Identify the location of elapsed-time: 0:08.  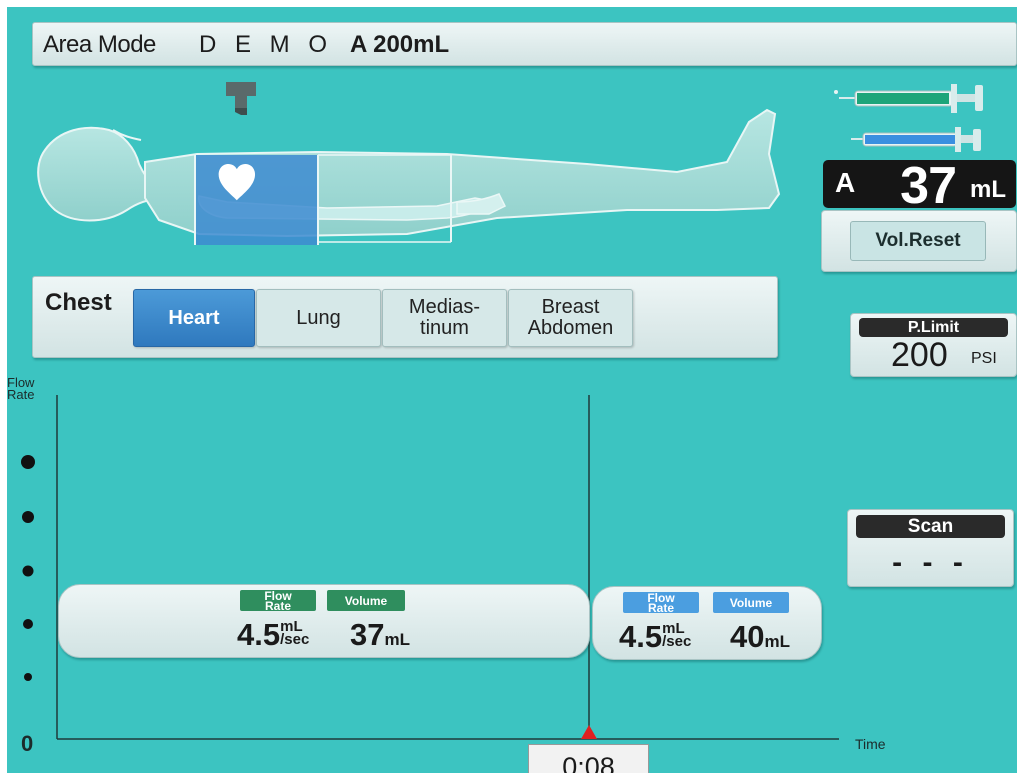
(588, 758).